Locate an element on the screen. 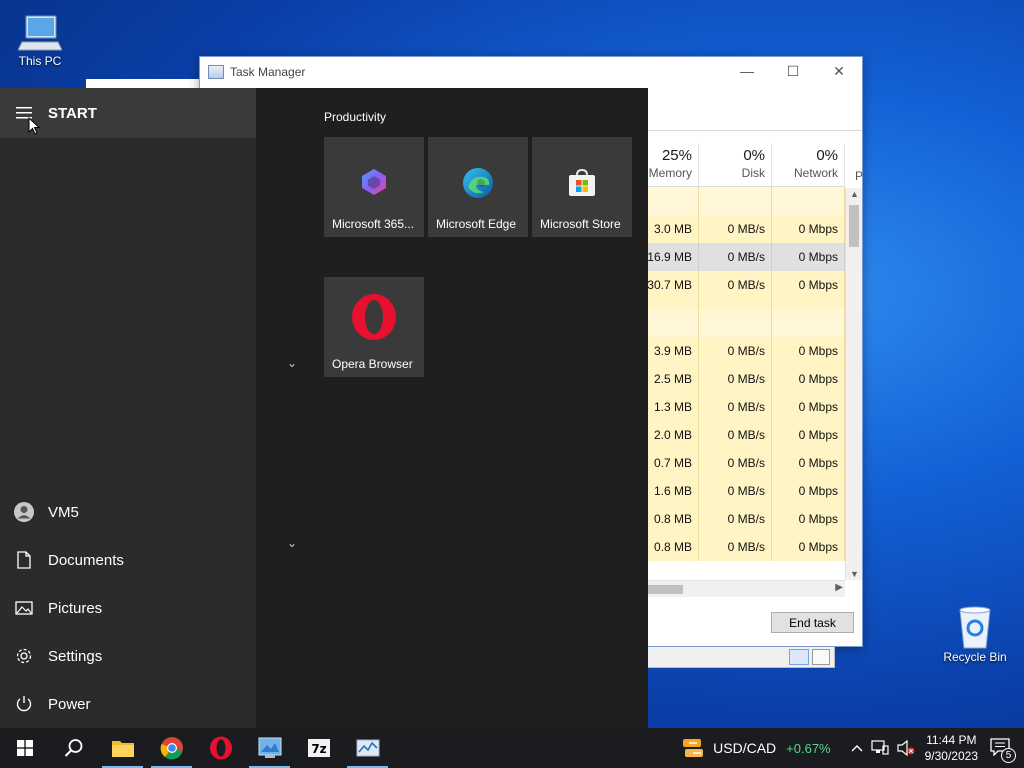 This screenshot has width=1024, height=768. chrome-icon is located at coordinates (171, 748).